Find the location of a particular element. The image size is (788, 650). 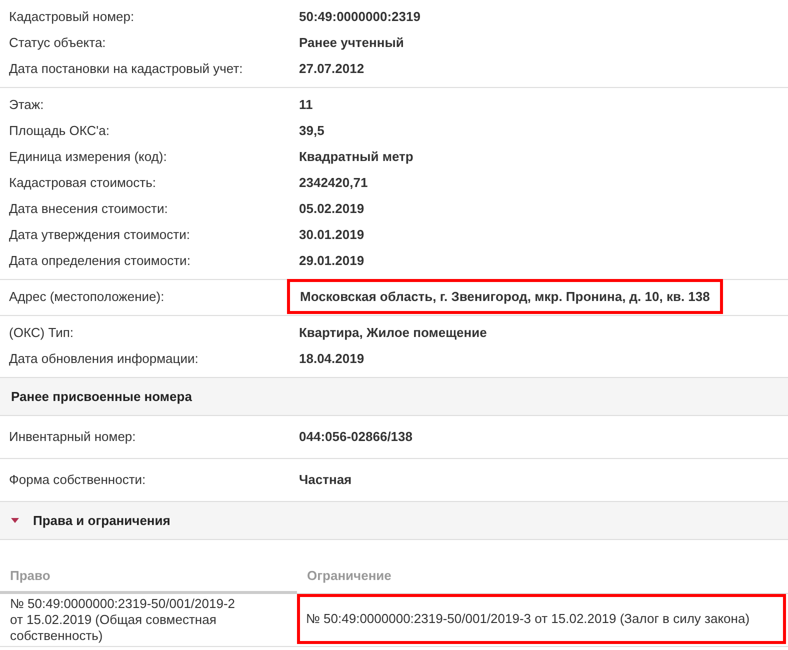

column-header: Ограничение is located at coordinates (349, 575).